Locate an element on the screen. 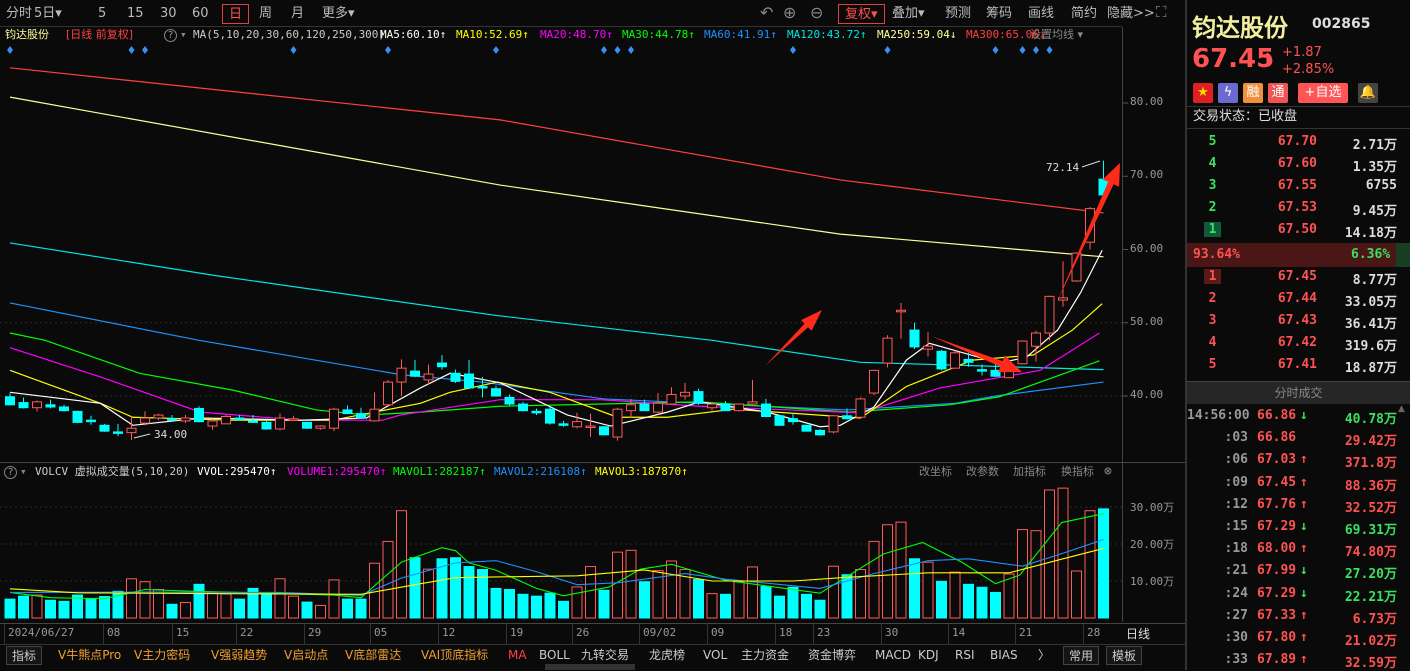 This screenshot has height=671, width=1410. indicator-tab: V启动点 is located at coordinates (306, 655).